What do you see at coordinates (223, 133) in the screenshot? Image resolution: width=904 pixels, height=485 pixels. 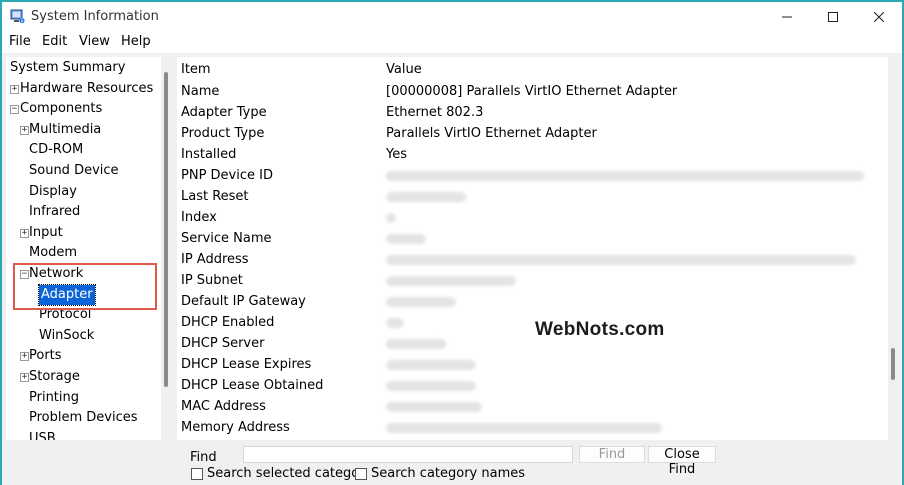 I see `details-item-name: Product Type` at bounding box center [223, 133].